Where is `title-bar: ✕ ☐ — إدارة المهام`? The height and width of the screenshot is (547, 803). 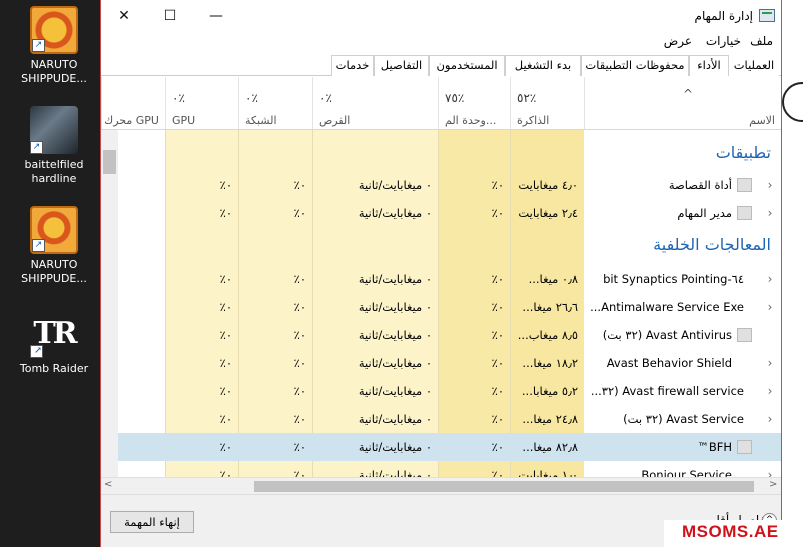
title-bar: ✕ ☐ — إدارة المهام is located at coordinates (441, 16).